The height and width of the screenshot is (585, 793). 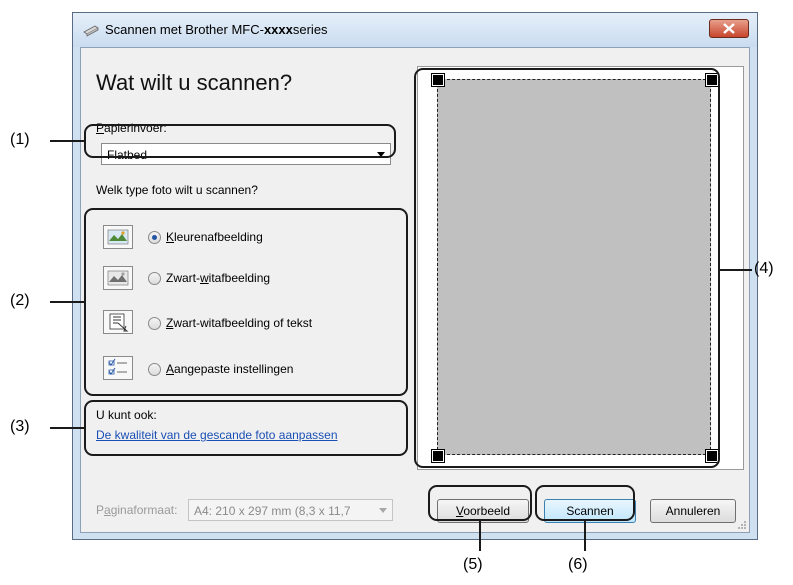 I want to click on page-title: Wat wilt u scannen?, so click(x=194, y=82).